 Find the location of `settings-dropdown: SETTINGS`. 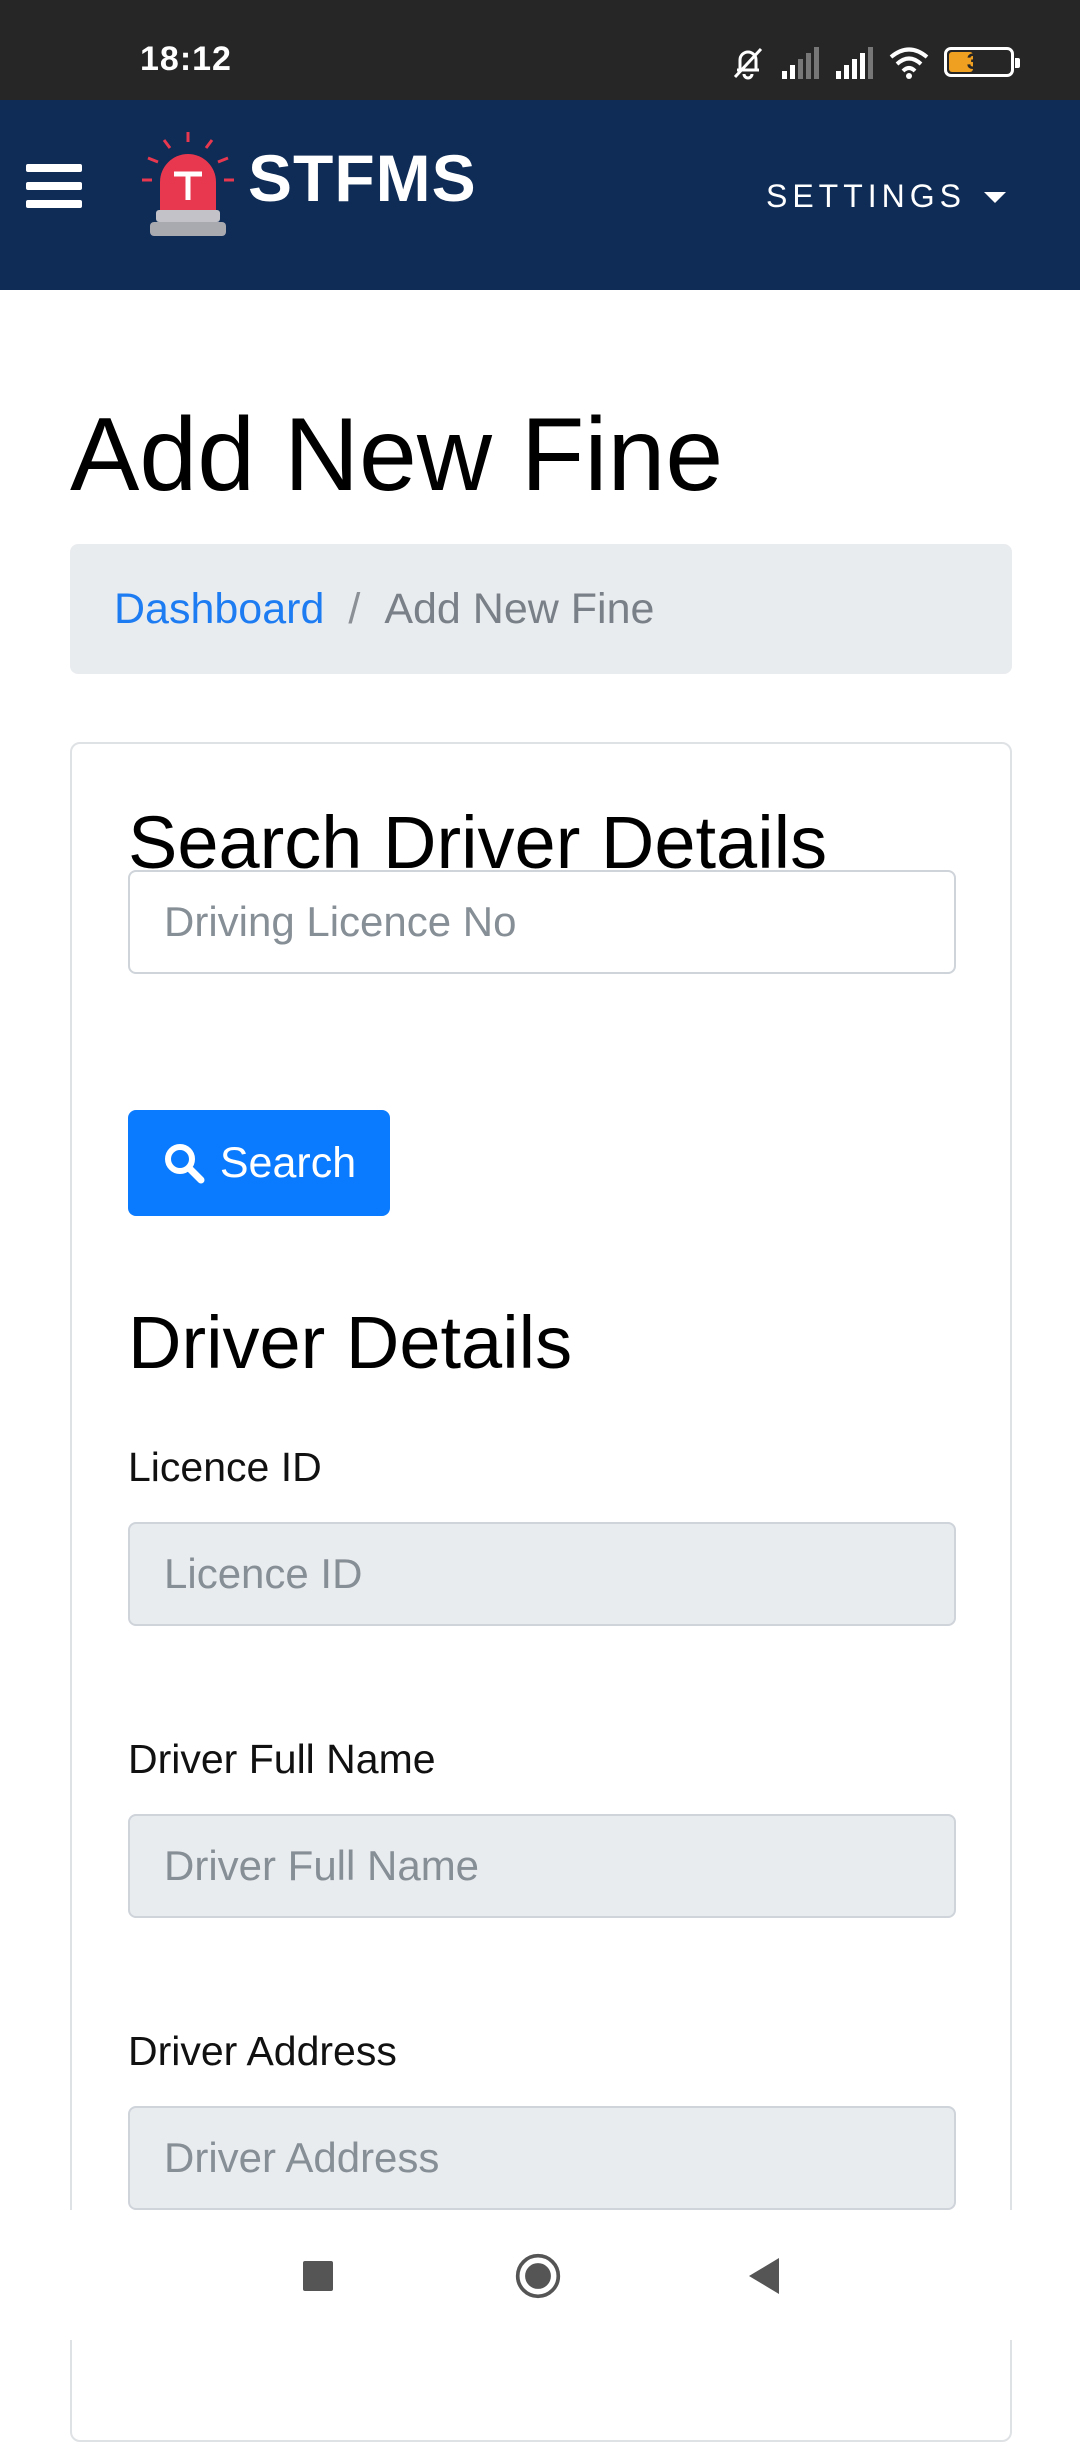

settings-dropdown: SETTINGS is located at coordinates (886, 196).